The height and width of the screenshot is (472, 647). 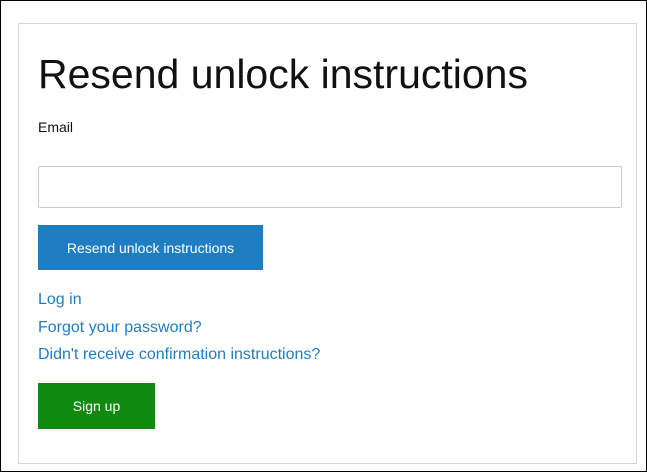 What do you see at coordinates (56, 127) in the screenshot?
I see `email-label: Email` at bounding box center [56, 127].